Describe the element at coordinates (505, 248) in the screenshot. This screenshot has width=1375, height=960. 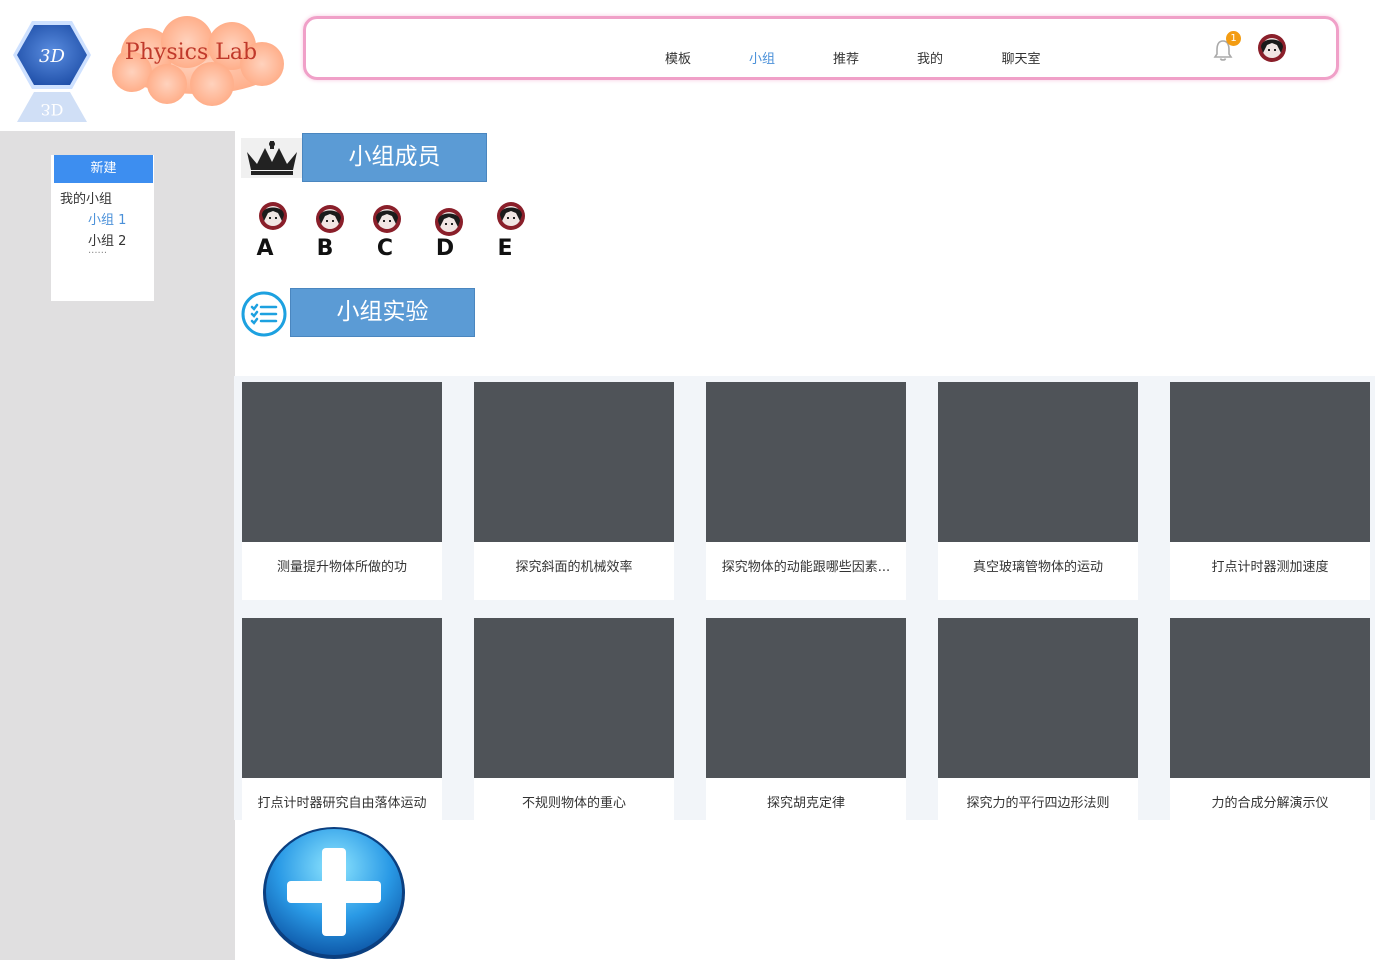
I see `member-name: E` at that location.